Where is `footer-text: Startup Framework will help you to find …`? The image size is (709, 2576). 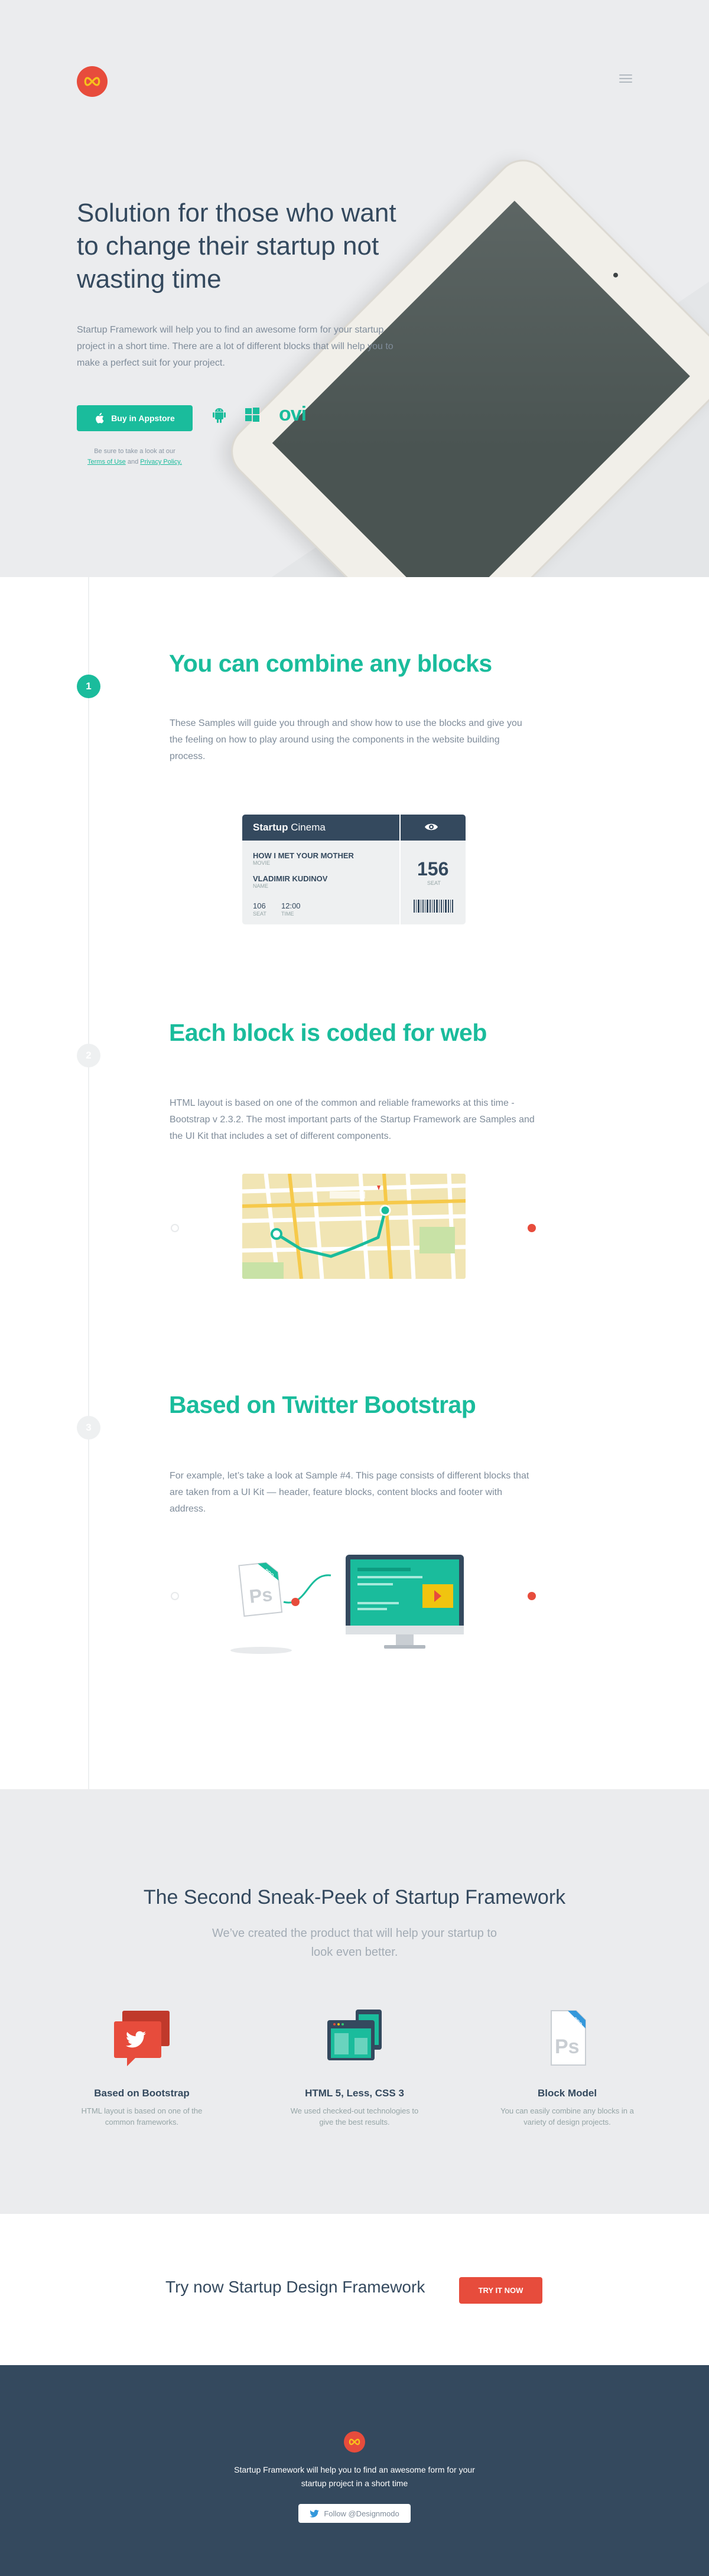 footer-text: Startup Framework will help you to find … is located at coordinates (354, 2477).